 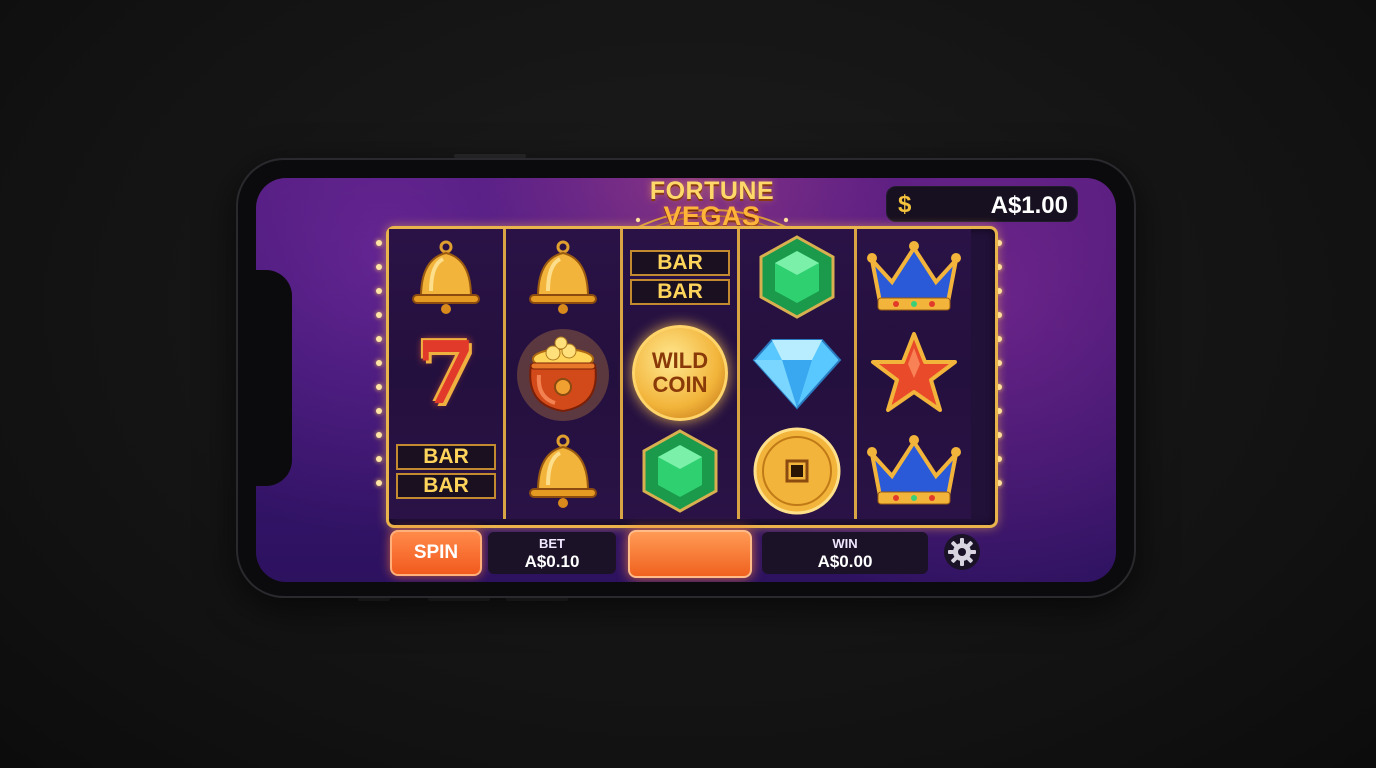 What do you see at coordinates (1029, 205) in the screenshot?
I see `balance-amount: A$1.00` at bounding box center [1029, 205].